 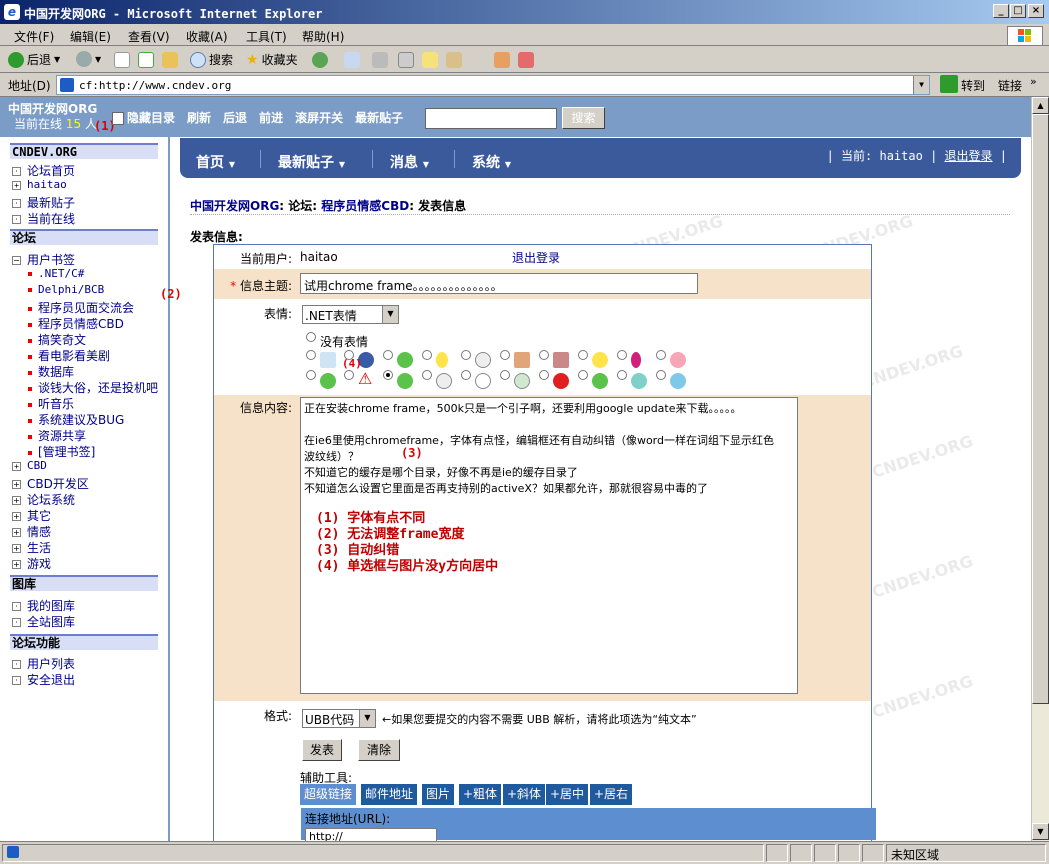 What do you see at coordinates (211, 59) in the screenshot?
I see `search-button: 搜索` at bounding box center [211, 59].